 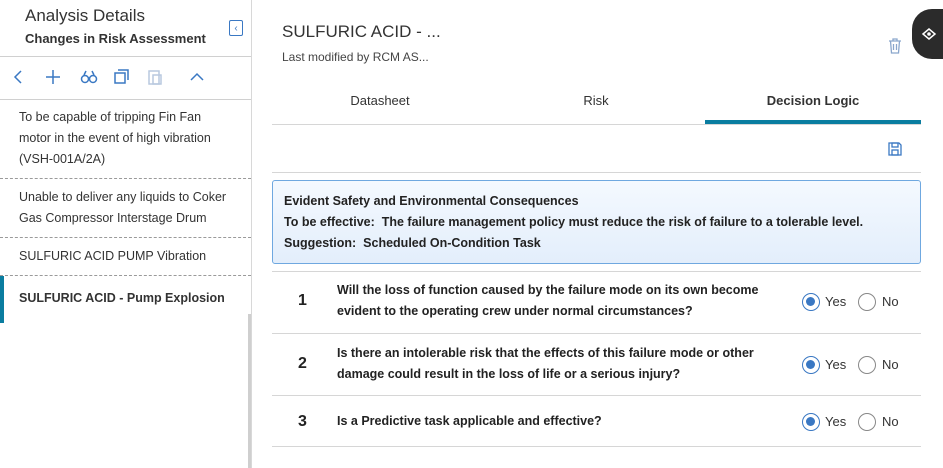 What do you see at coordinates (380, 100) in the screenshot?
I see `tab-datasheet: Datasheet` at bounding box center [380, 100].